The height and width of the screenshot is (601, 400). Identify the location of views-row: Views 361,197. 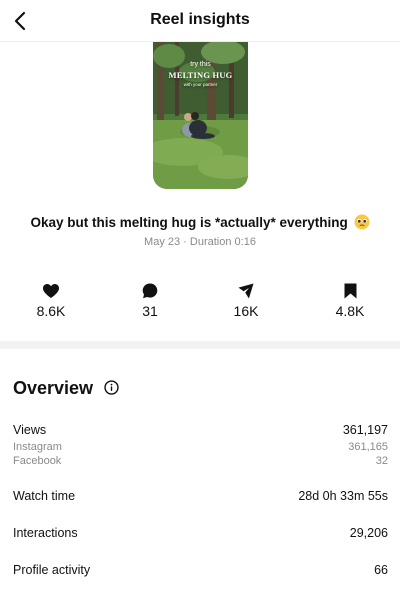
(200, 430).